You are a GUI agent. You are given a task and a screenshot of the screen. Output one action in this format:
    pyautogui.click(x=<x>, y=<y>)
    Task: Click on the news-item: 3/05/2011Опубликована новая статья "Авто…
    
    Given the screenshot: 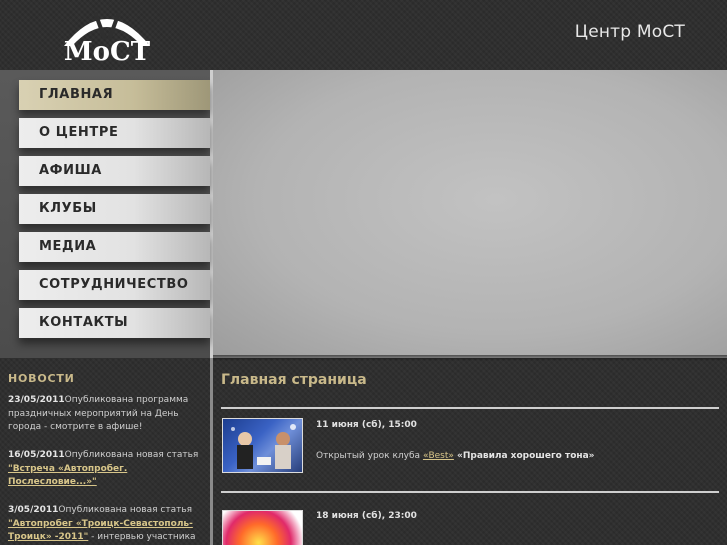 What is the action you would take?
    pyautogui.click(x=106, y=524)
    